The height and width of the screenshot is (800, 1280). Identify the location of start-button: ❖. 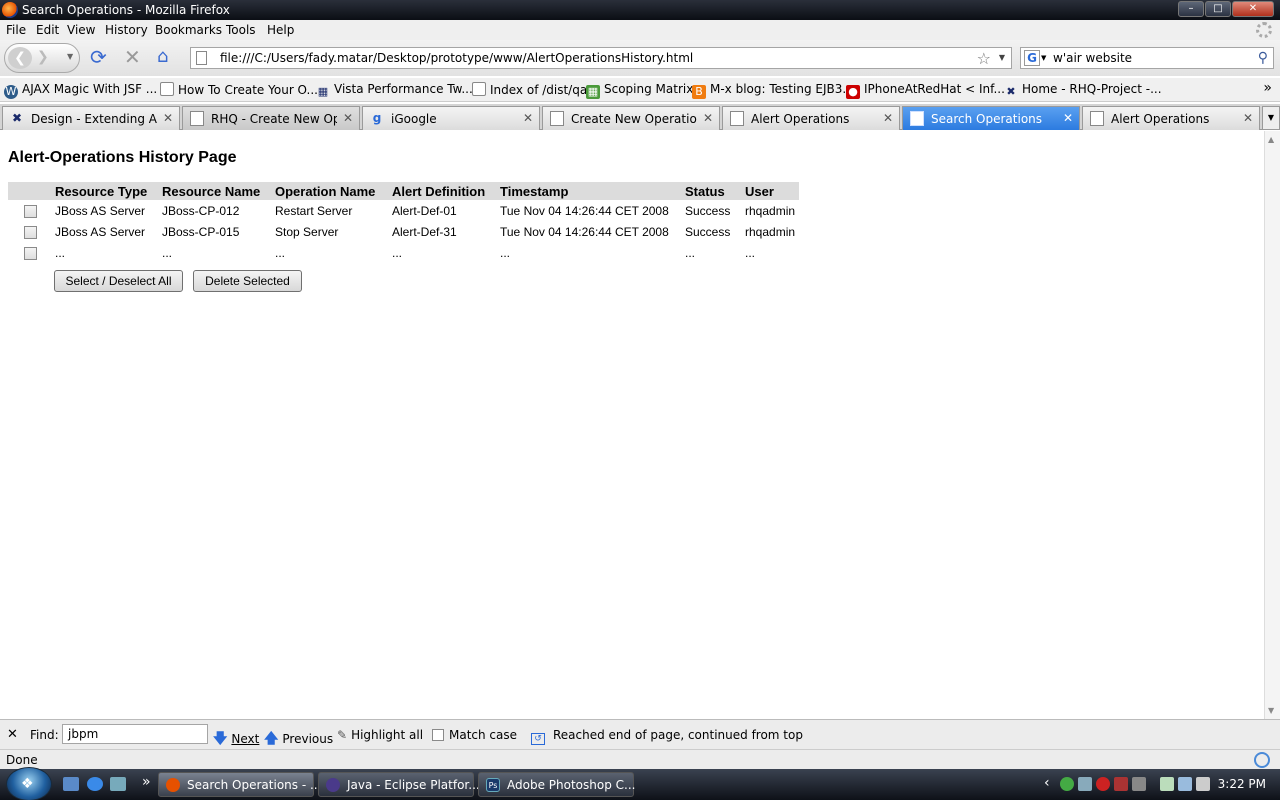
(29, 783).